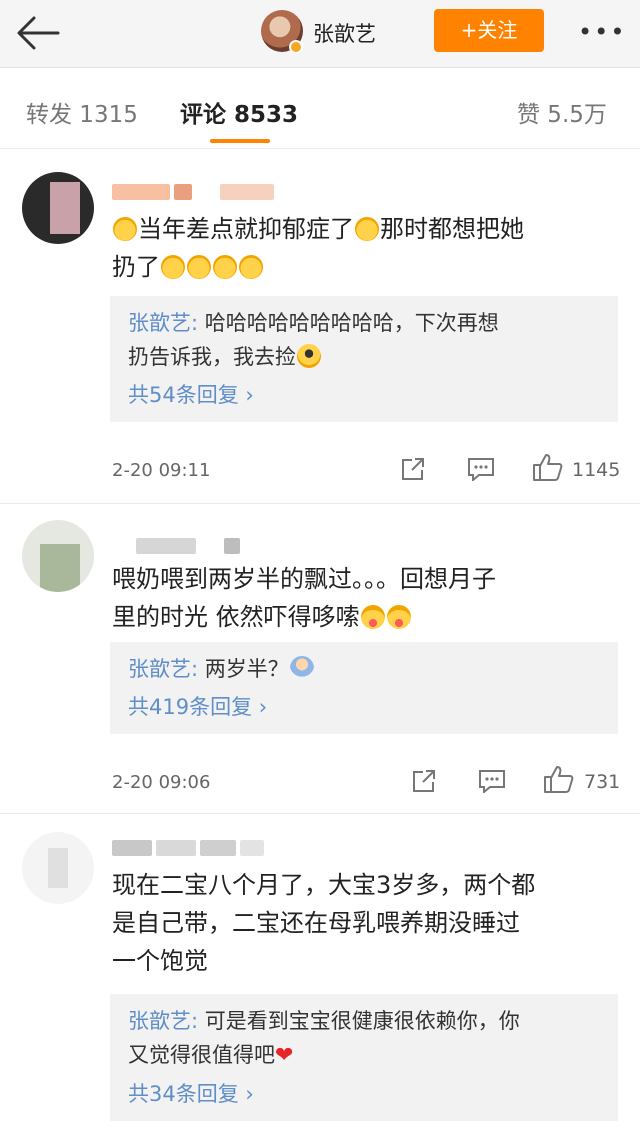 This screenshot has width=640, height=1137. What do you see at coordinates (309, 356) in the screenshot?
I see `sunglasses-emoji-icon` at bounding box center [309, 356].